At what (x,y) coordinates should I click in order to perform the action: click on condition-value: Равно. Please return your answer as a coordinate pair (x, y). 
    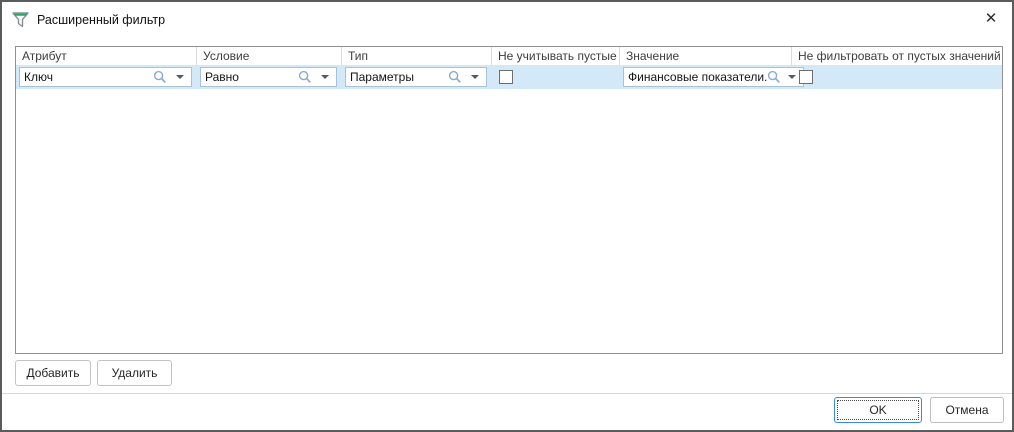
    Looking at the image, I should click on (222, 77).